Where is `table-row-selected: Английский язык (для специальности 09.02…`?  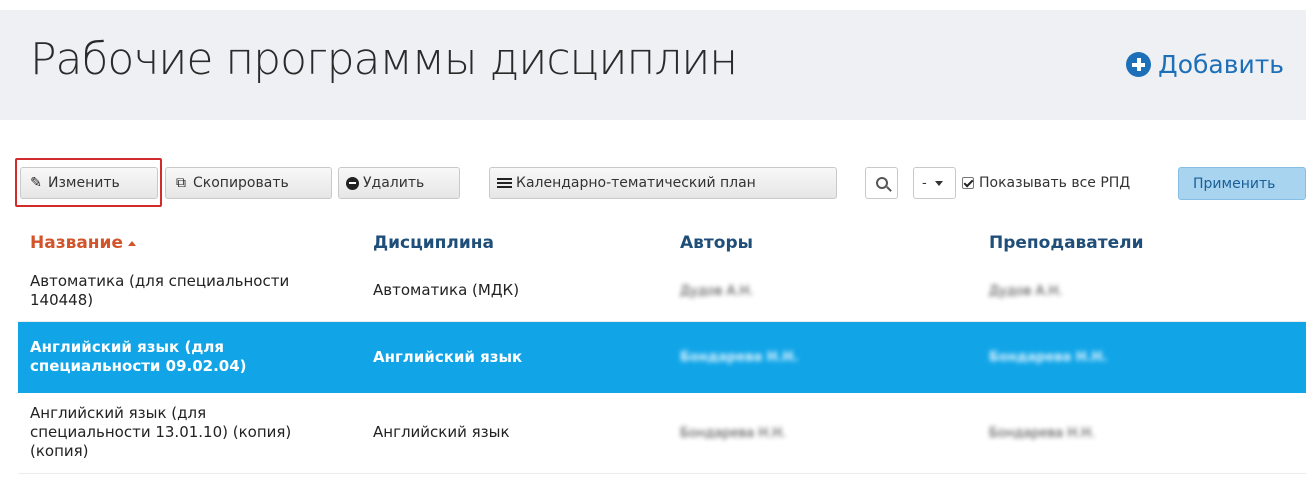
table-row-selected: Английский язык (для специальности 09.02… is located at coordinates (662, 357).